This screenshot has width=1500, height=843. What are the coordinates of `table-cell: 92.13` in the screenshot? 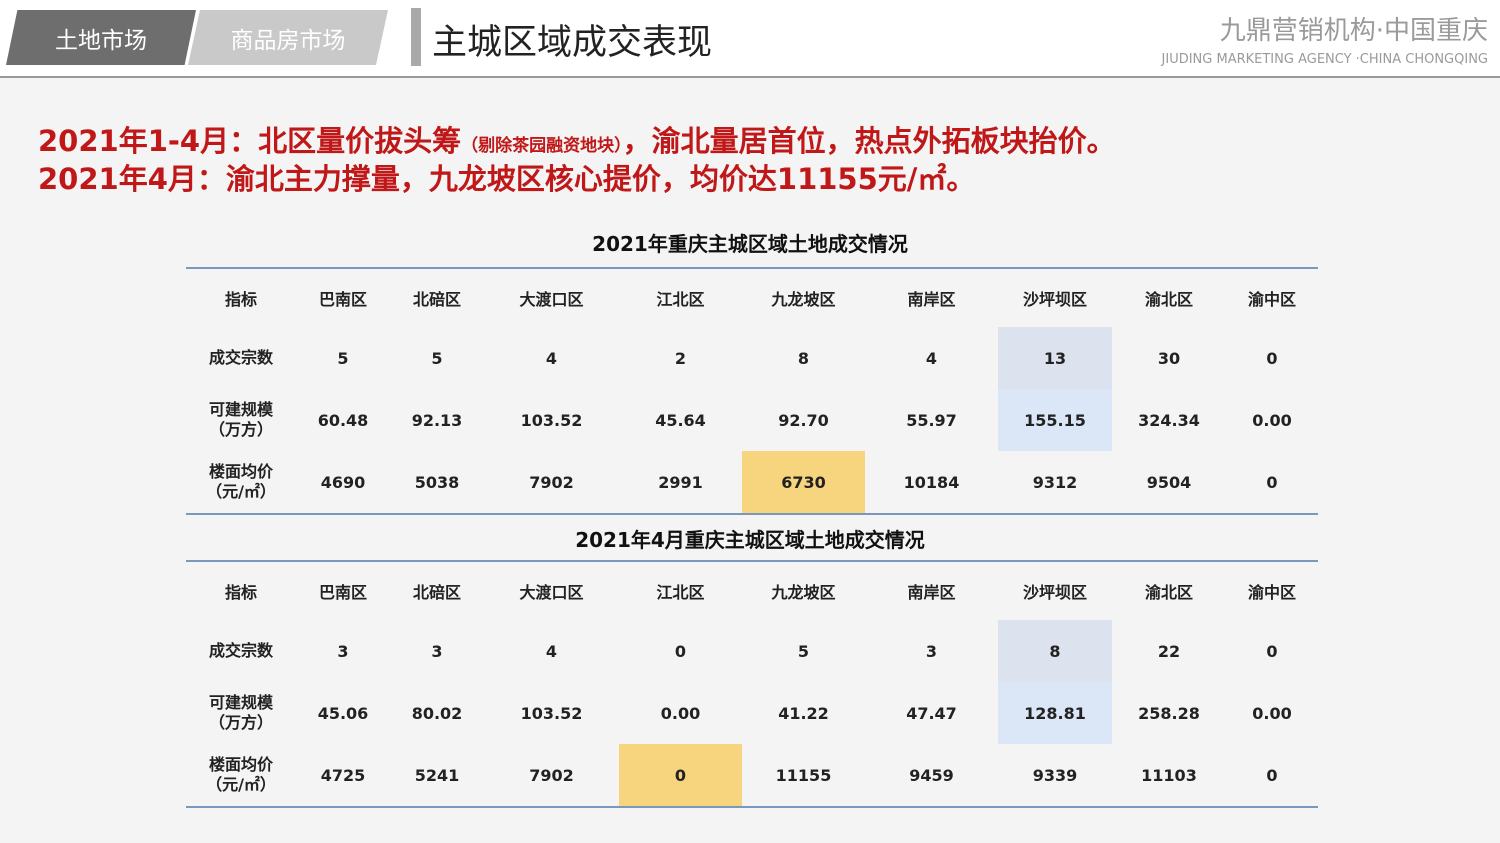 It's located at (437, 420).